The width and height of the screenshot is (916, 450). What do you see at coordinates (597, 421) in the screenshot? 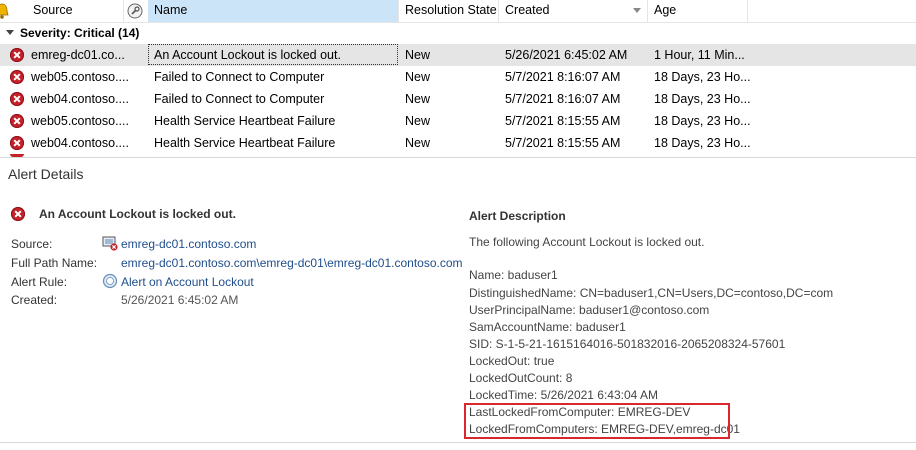
I see `highlight-annotation-box` at bounding box center [597, 421].